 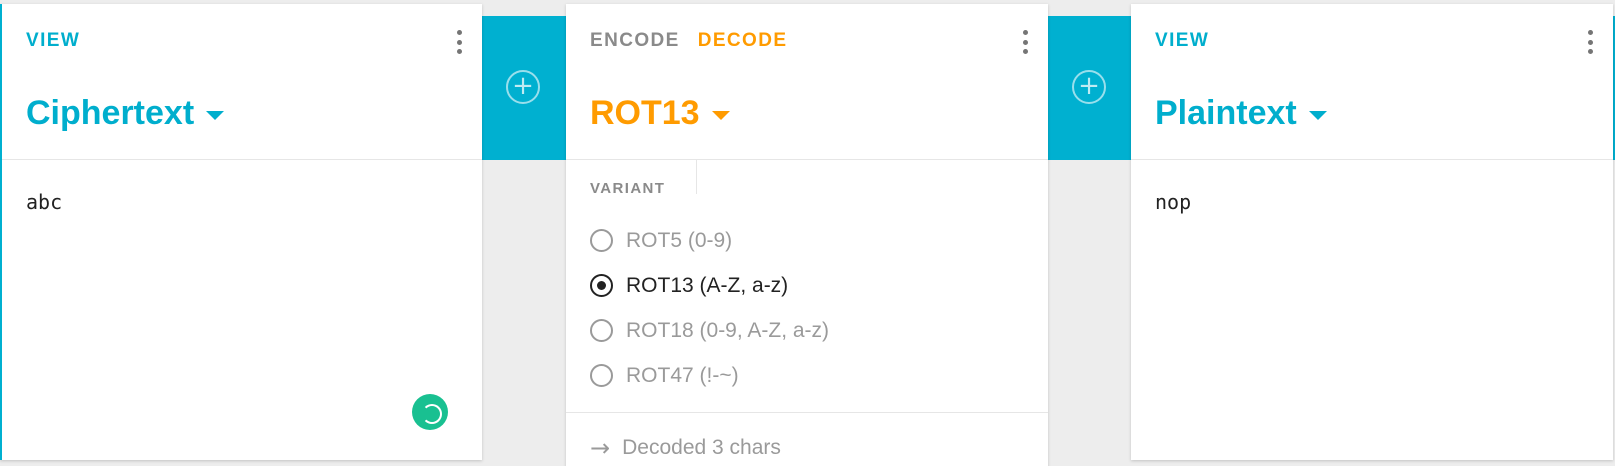 I want to click on variant-label: VARIANT, so click(x=628, y=188).